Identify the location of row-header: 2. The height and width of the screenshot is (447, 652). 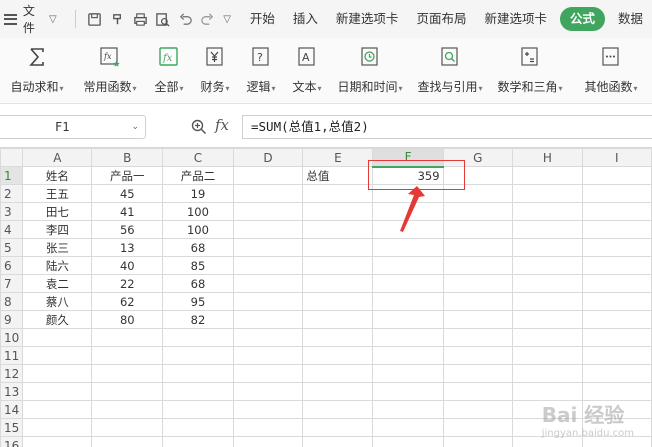
(12, 193).